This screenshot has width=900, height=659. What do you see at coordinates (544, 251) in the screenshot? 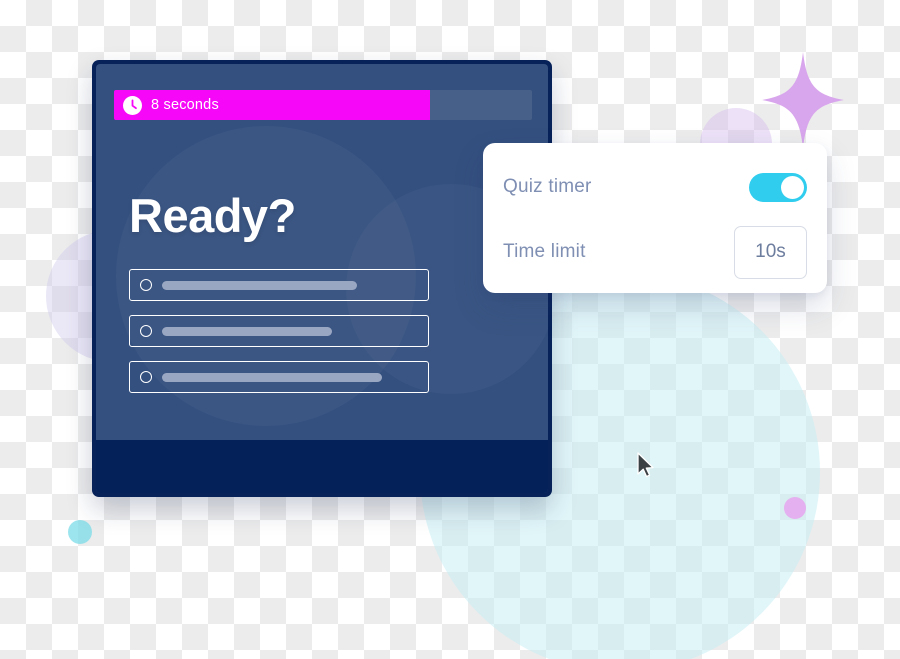
I see `time-limit-label: Time limit` at bounding box center [544, 251].